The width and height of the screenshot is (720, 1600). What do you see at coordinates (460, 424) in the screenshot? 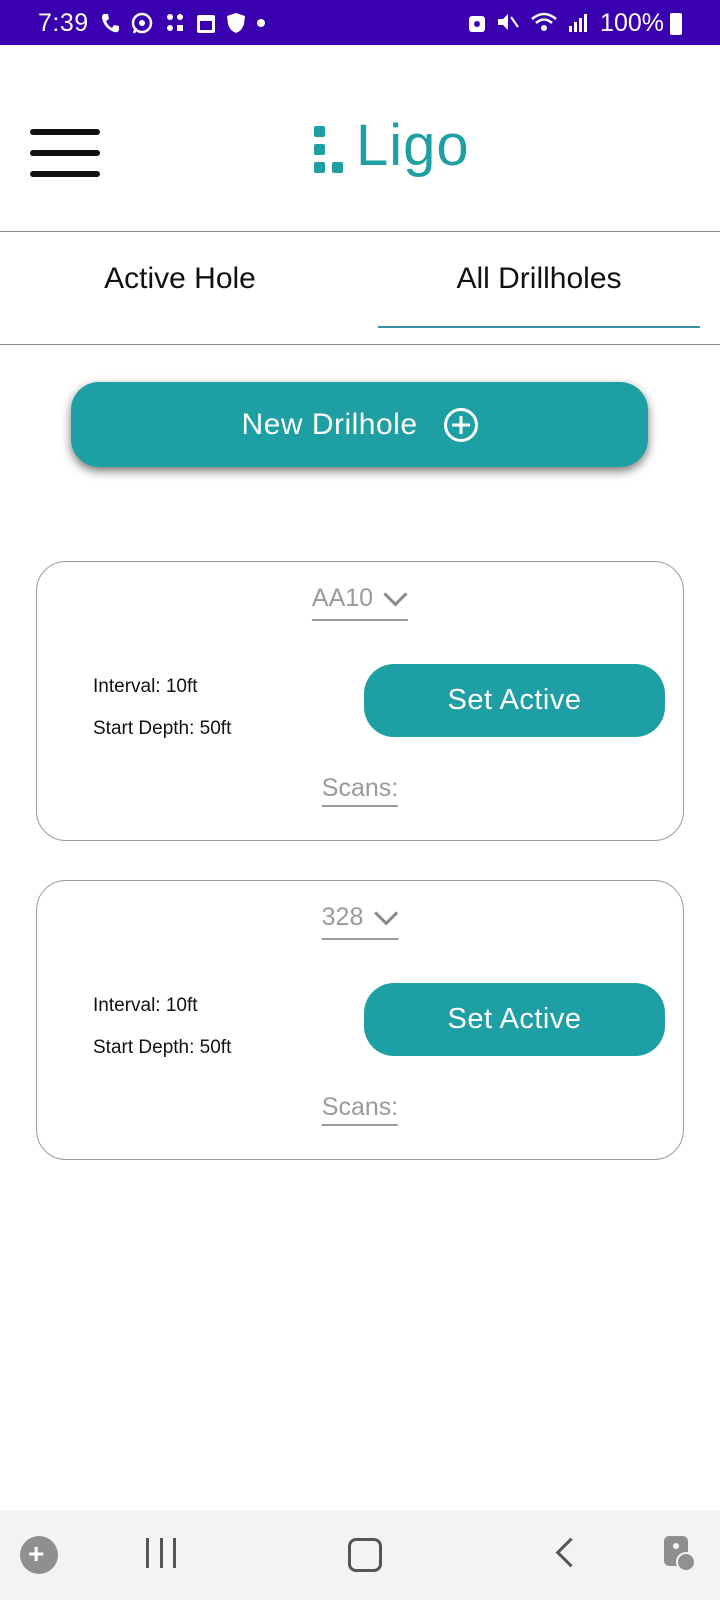
I see `add-circle-icon` at bounding box center [460, 424].